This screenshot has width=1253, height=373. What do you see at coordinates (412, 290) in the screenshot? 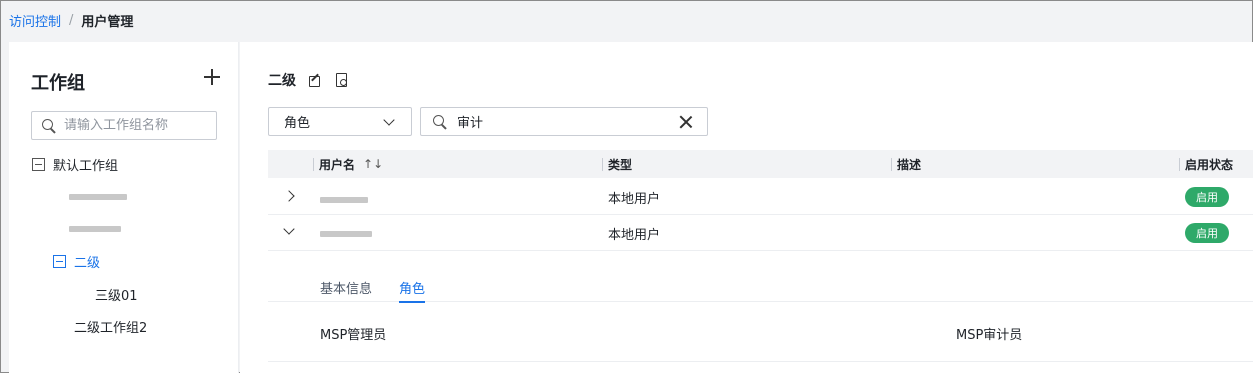
I see `tab-roles: 角色` at bounding box center [412, 290].